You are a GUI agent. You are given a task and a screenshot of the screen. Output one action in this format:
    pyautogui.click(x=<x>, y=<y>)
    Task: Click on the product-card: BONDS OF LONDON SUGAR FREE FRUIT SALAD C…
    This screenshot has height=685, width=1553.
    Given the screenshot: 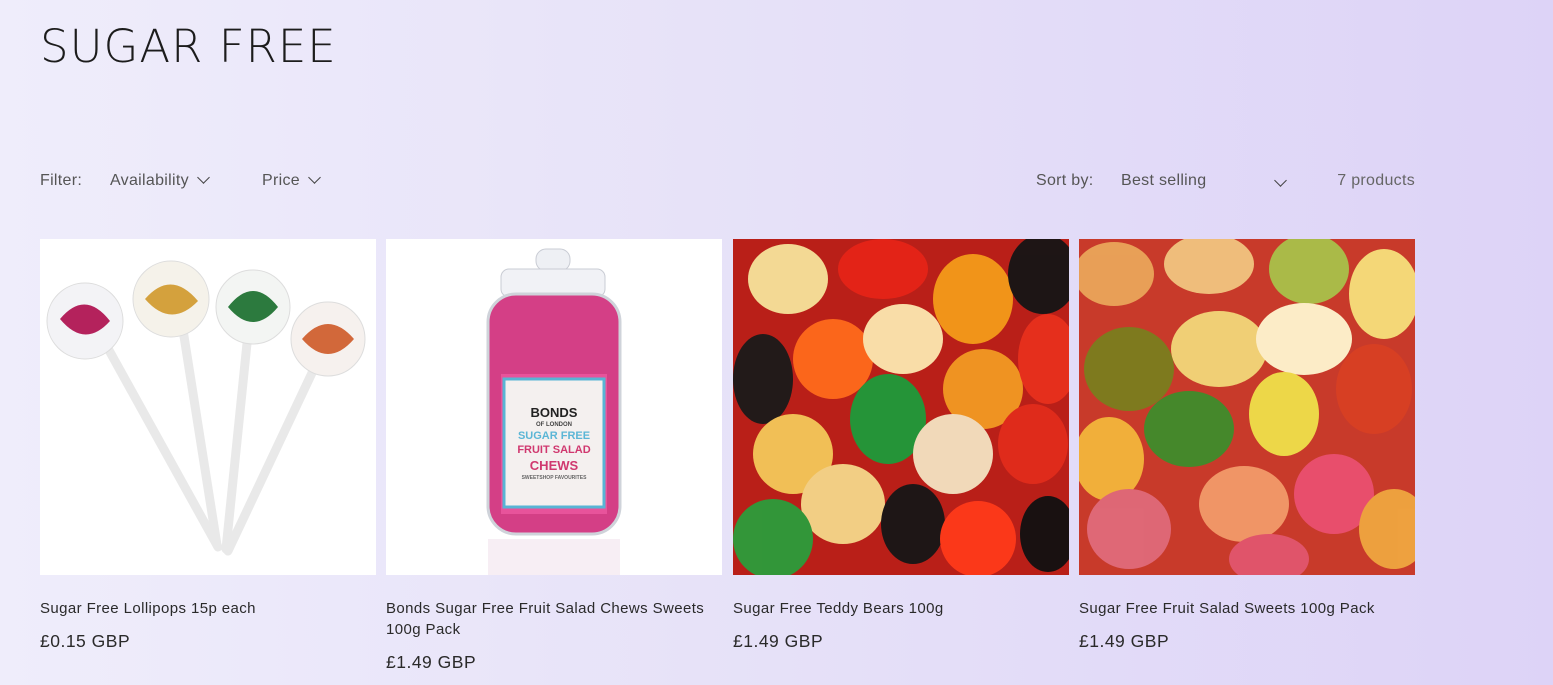 What is the action you would take?
    pyautogui.click(x=554, y=455)
    